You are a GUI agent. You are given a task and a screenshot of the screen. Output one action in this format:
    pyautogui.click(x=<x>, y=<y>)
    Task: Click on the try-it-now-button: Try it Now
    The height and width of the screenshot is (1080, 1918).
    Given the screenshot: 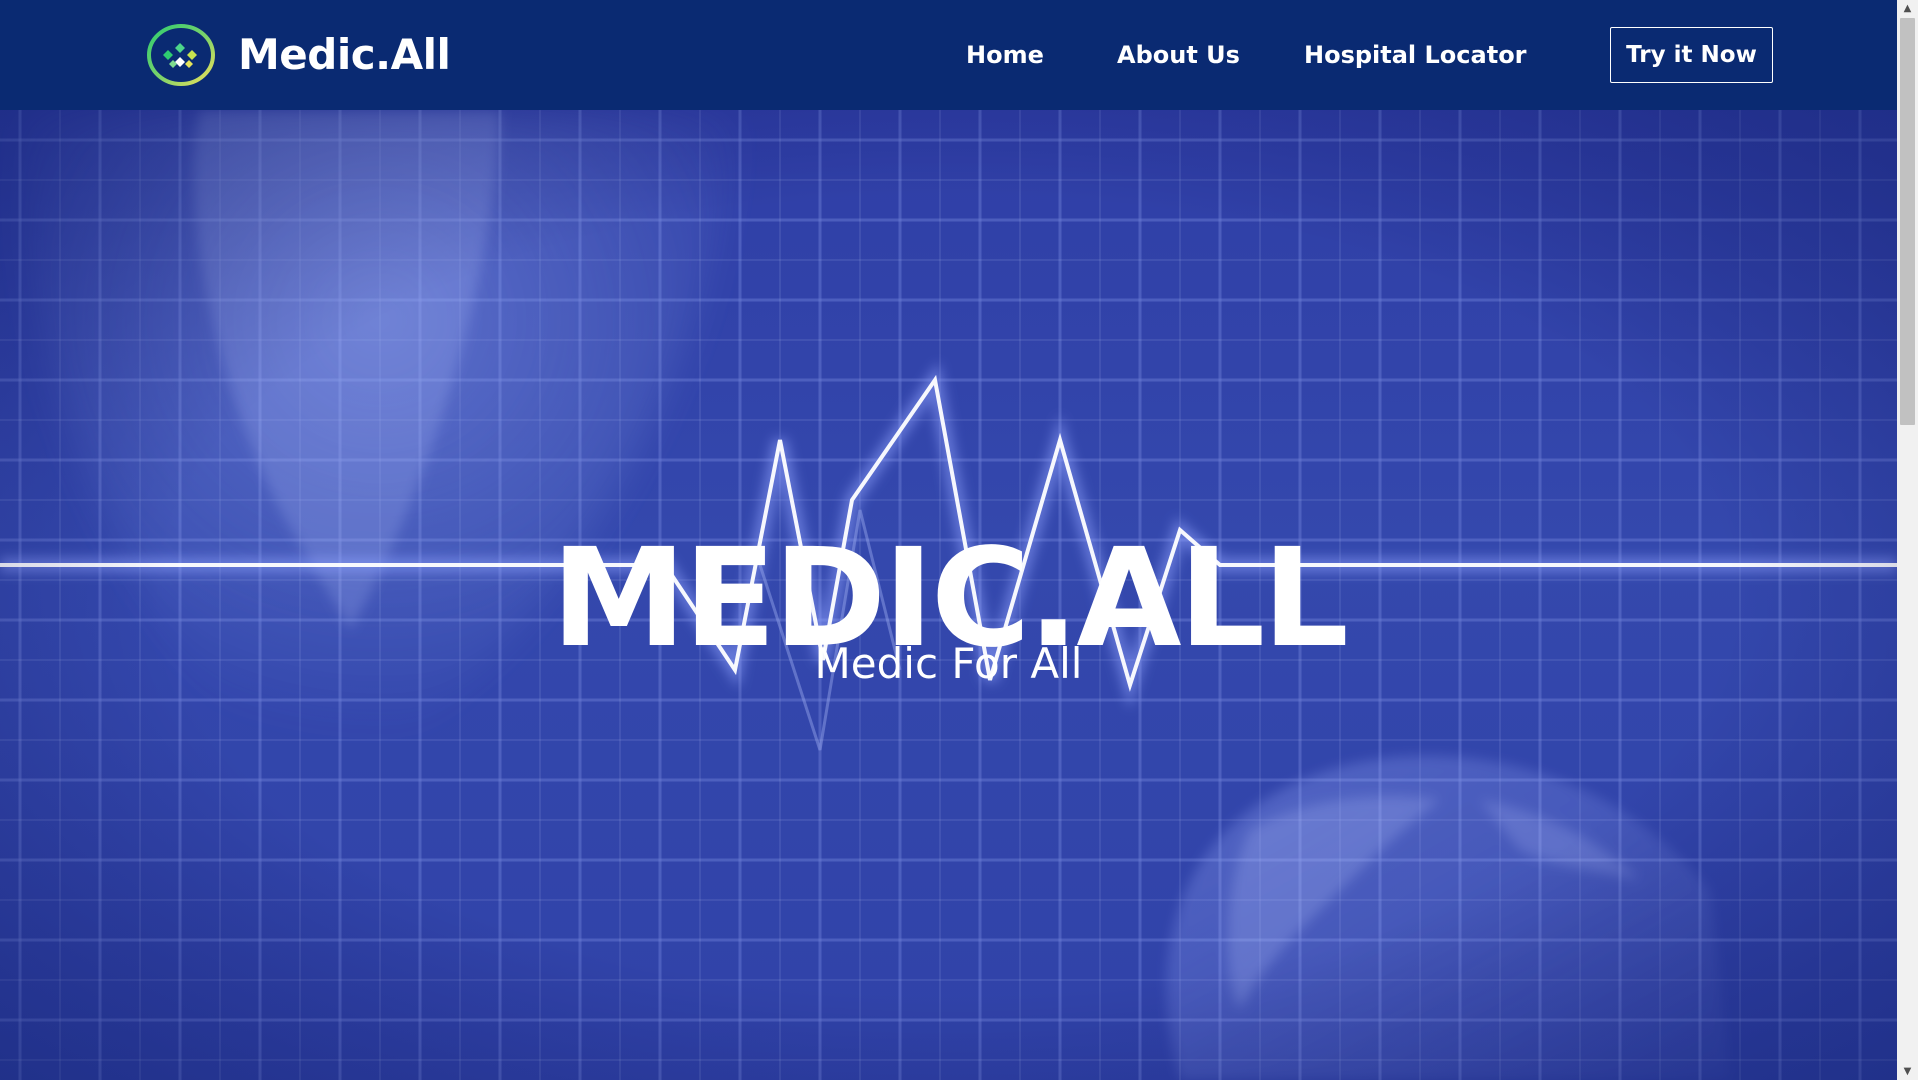 What is the action you would take?
    pyautogui.click(x=1691, y=55)
    